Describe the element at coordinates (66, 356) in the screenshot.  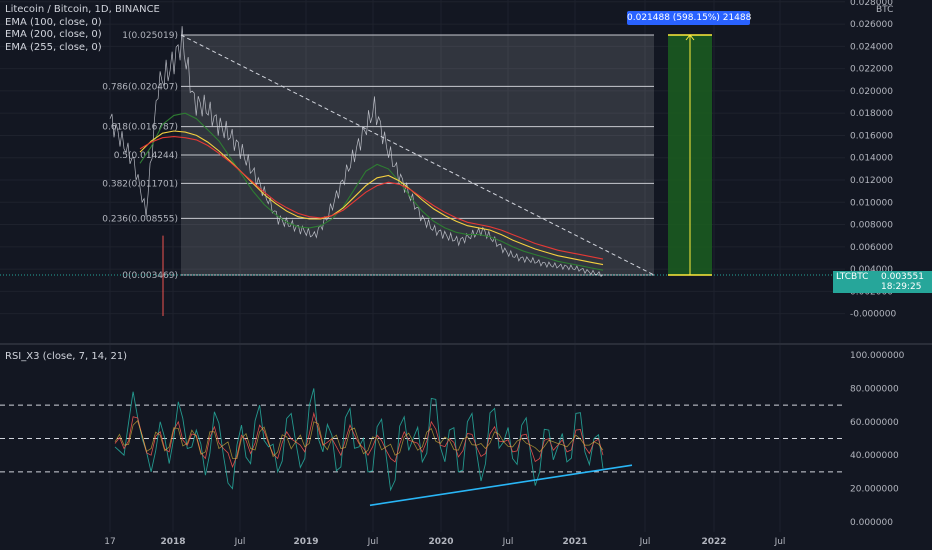
I see `rsi-legend: RSI_X3 (close, 7, 14, 21)` at that location.